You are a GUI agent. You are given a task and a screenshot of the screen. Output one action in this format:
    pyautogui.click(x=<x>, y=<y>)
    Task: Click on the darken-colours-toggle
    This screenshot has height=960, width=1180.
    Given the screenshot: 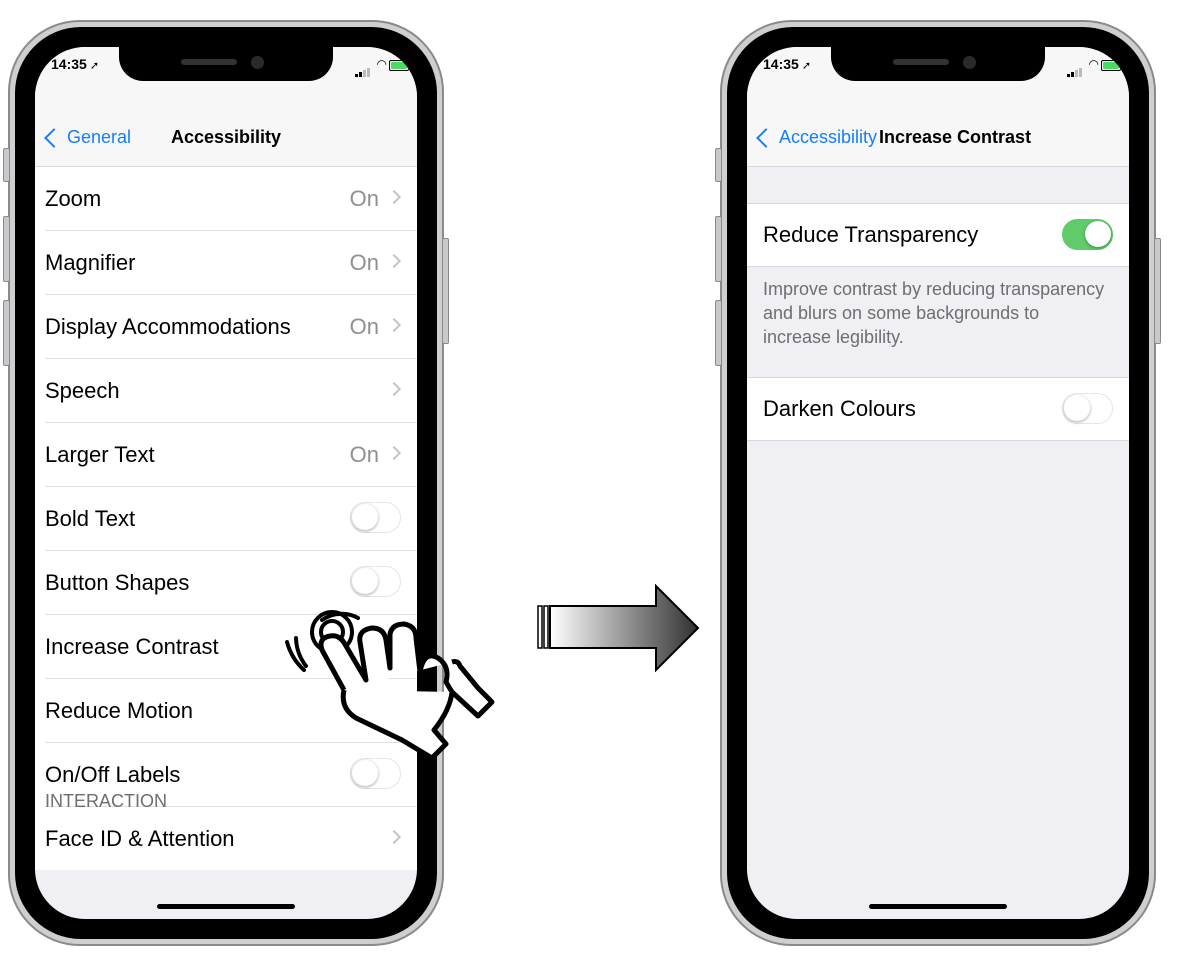 What is the action you would take?
    pyautogui.click(x=1087, y=408)
    